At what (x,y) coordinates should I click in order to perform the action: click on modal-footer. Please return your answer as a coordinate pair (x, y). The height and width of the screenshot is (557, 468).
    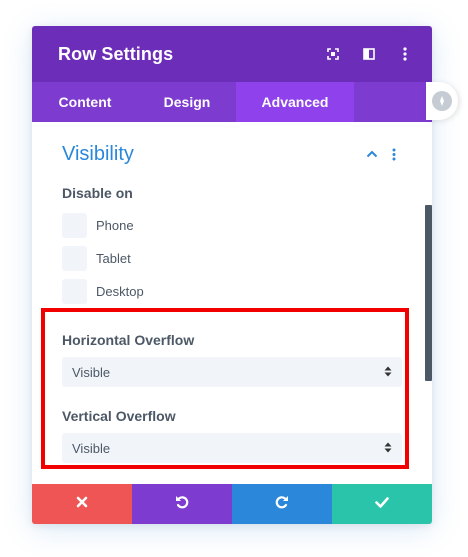
    Looking at the image, I should click on (232, 504).